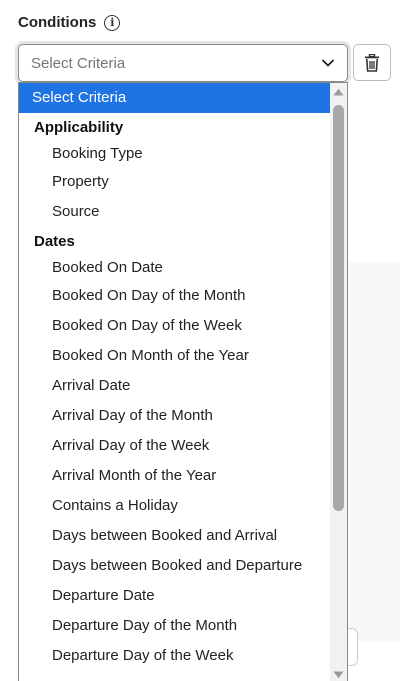 The width and height of the screenshot is (400, 681). What do you see at coordinates (338, 91) in the screenshot?
I see `scroll-up-arrow-icon` at bounding box center [338, 91].